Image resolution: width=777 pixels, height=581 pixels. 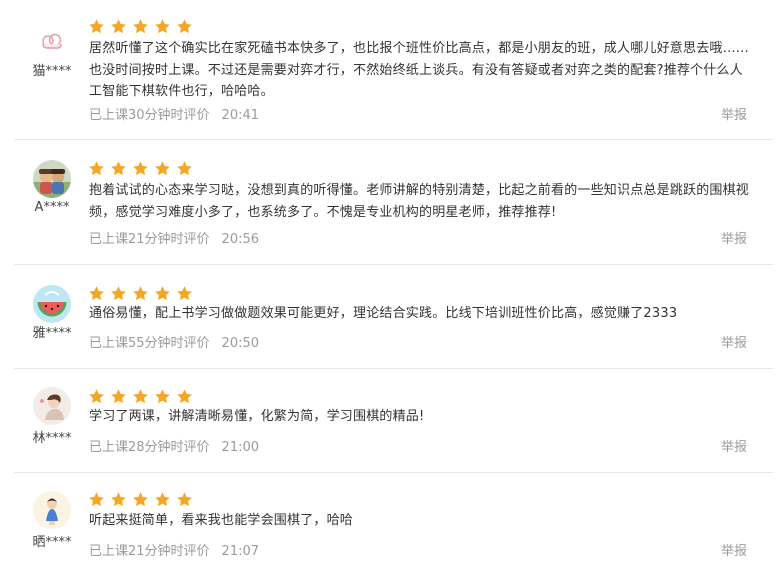 I want to click on photo-avatar-icon, so click(x=52, y=179).